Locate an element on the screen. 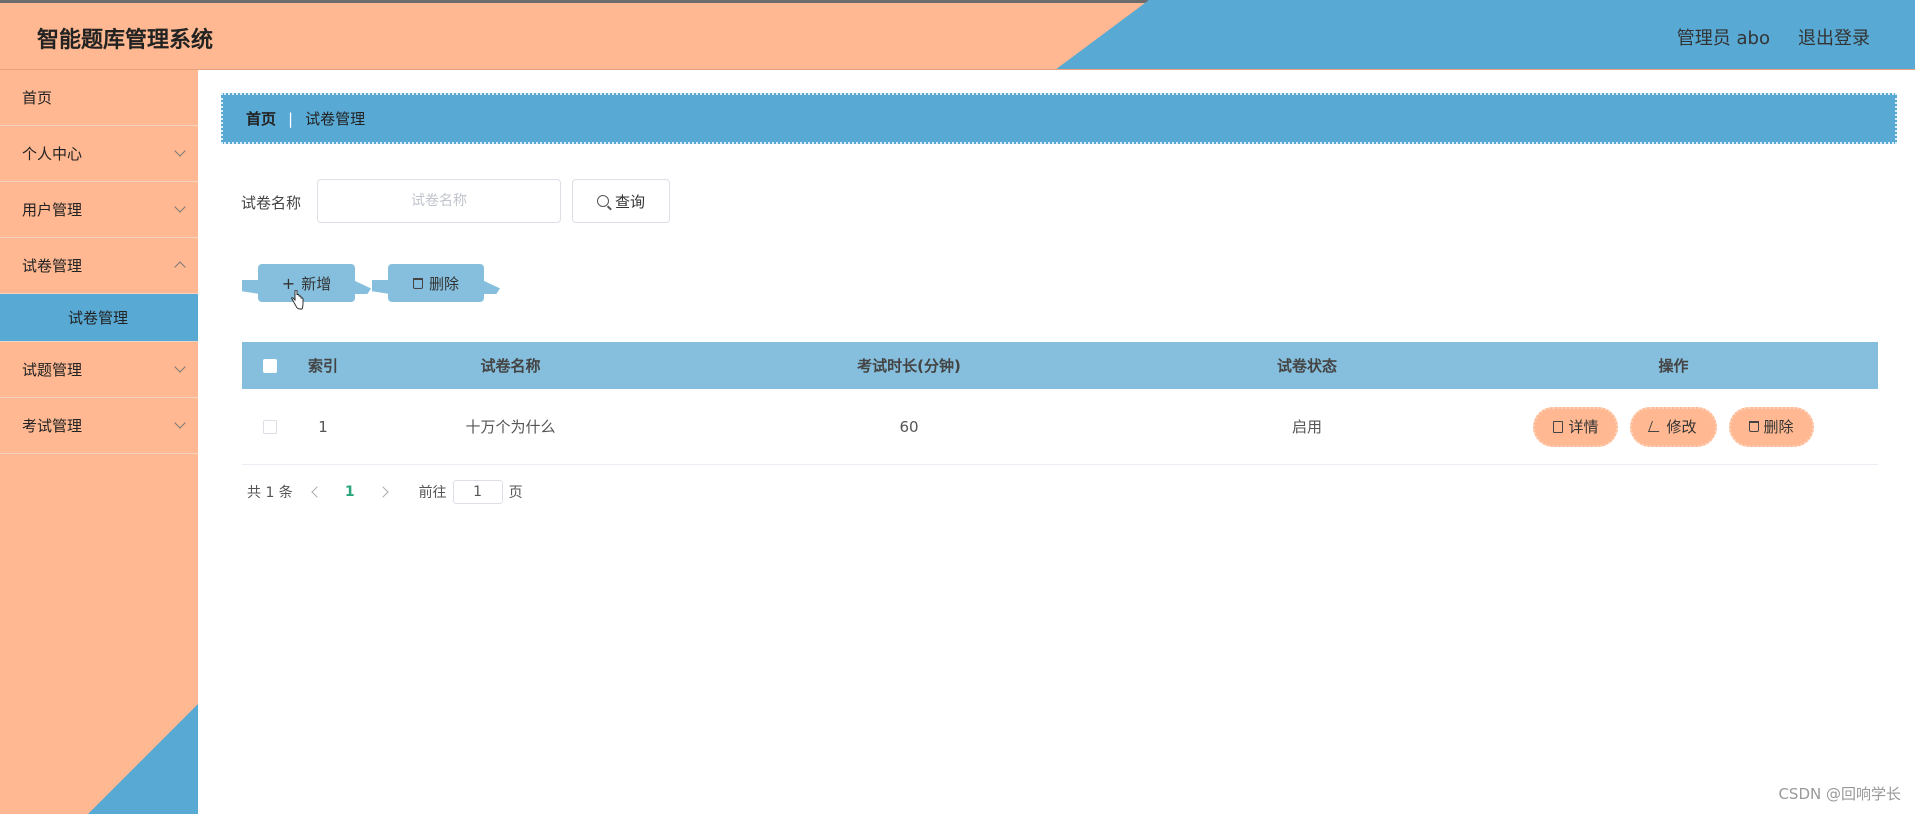 This screenshot has height=814, width=1915. table-header-row: 索引 试卷名称 考试时长(分钟) 试卷状态 操作 is located at coordinates (1060, 365).